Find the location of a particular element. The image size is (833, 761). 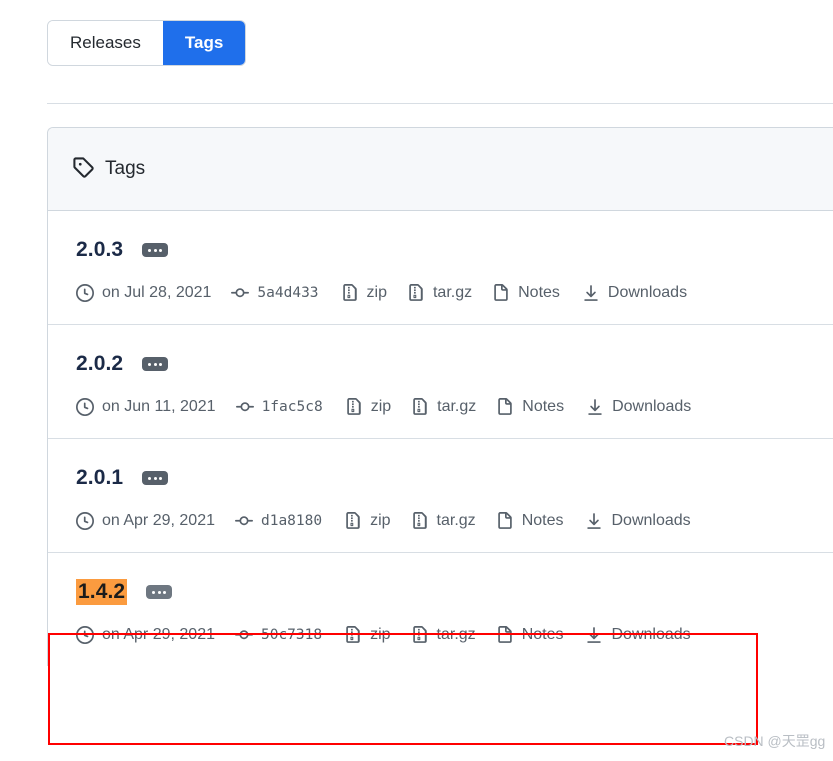

tag-date-text: on Jul 28, 2021 is located at coordinates (157, 292).